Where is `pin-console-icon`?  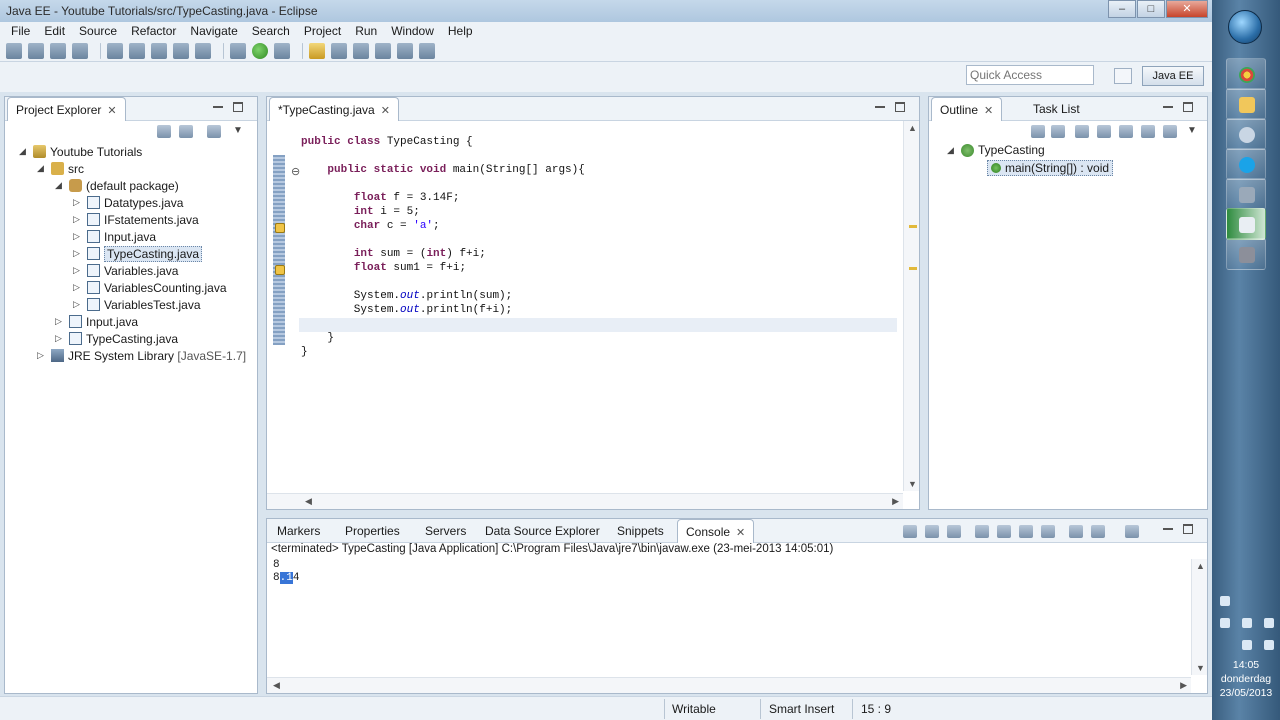 pin-console-icon is located at coordinates (1076, 531).